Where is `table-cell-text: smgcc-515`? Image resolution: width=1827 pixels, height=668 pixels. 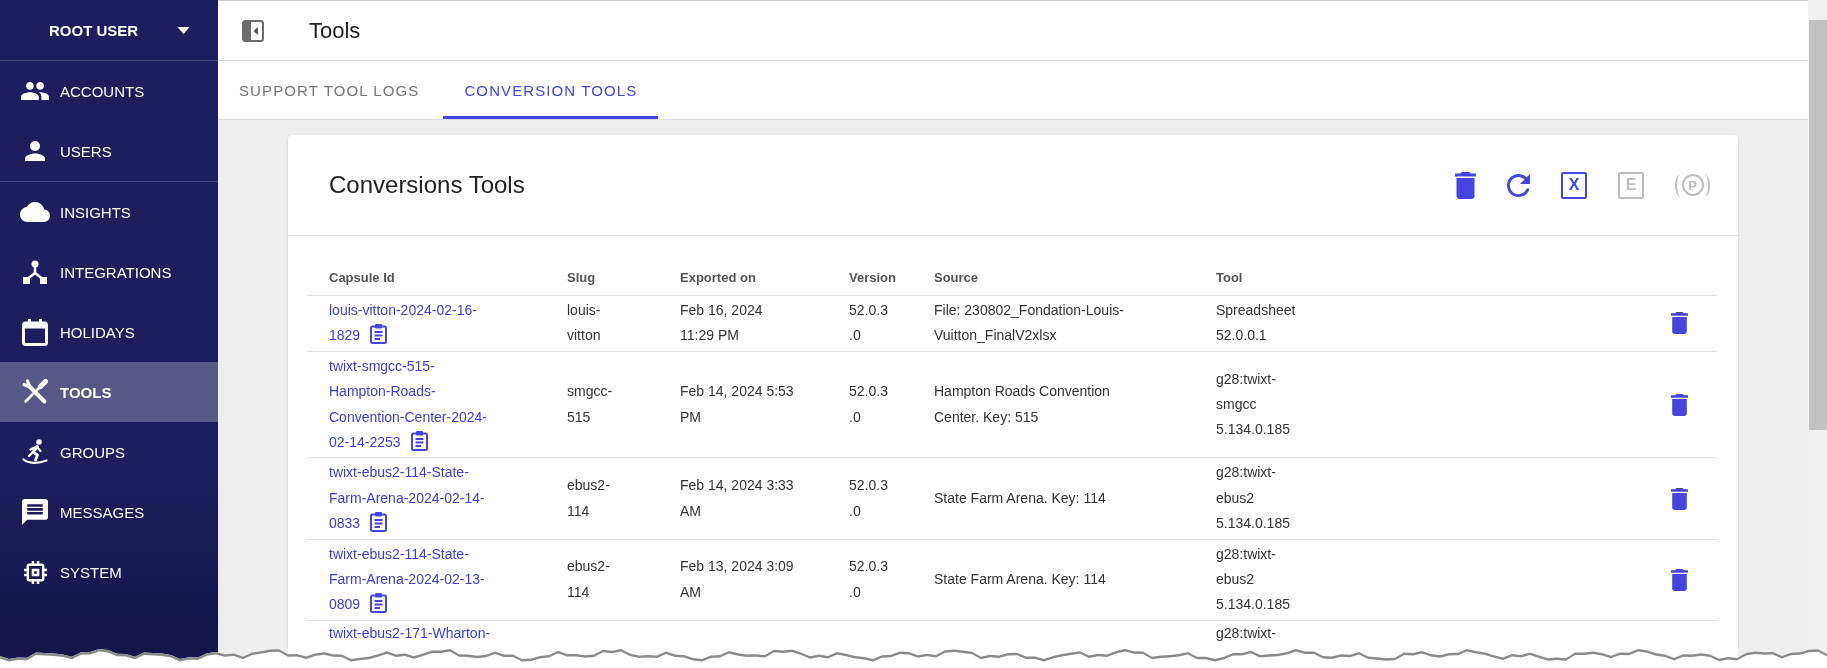 table-cell-text: smgcc-515 is located at coordinates (590, 404).